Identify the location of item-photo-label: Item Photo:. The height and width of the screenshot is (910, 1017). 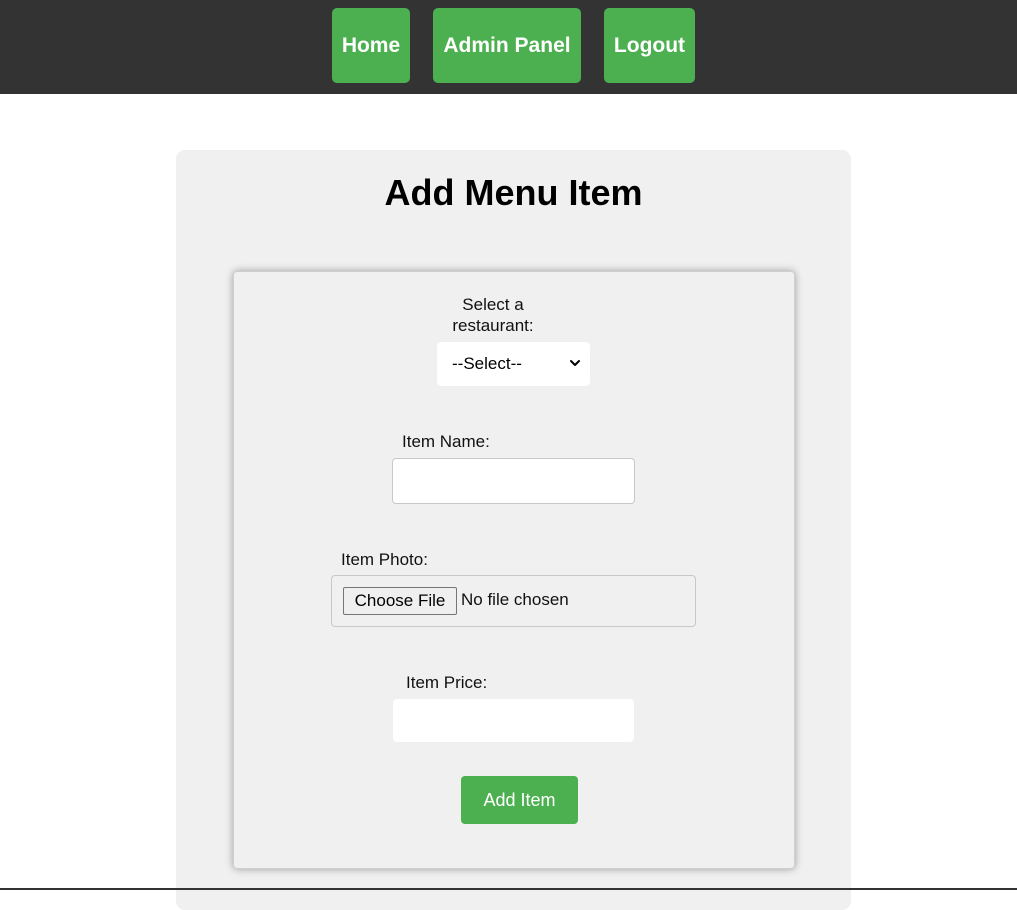
(384, 559).